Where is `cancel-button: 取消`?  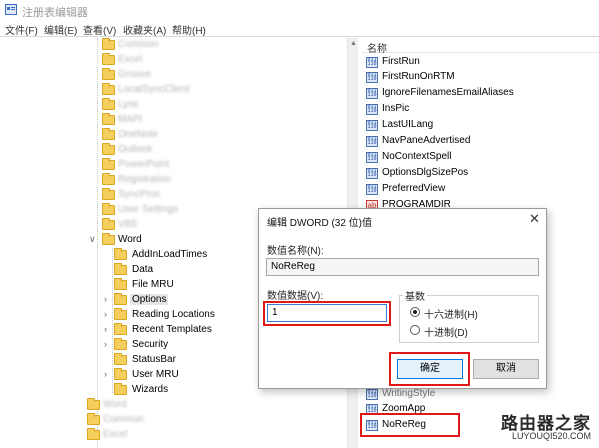 cancel-button: 取消 is located at coordinates (506, 369).